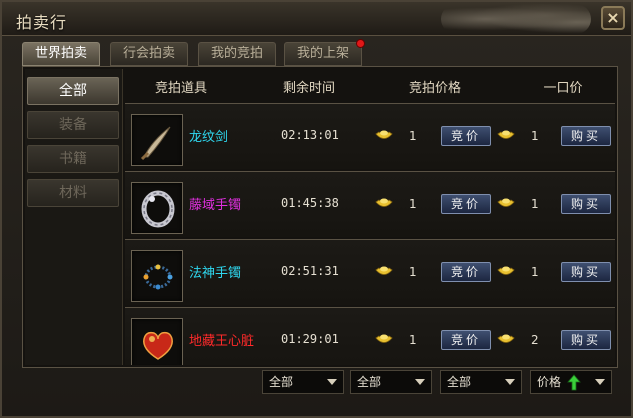 This screenshot has height=418, width=633. What do you see at coordinates (155, 143) in the screenshot?
I see `sword-icon` at bounding box center [155, 143].